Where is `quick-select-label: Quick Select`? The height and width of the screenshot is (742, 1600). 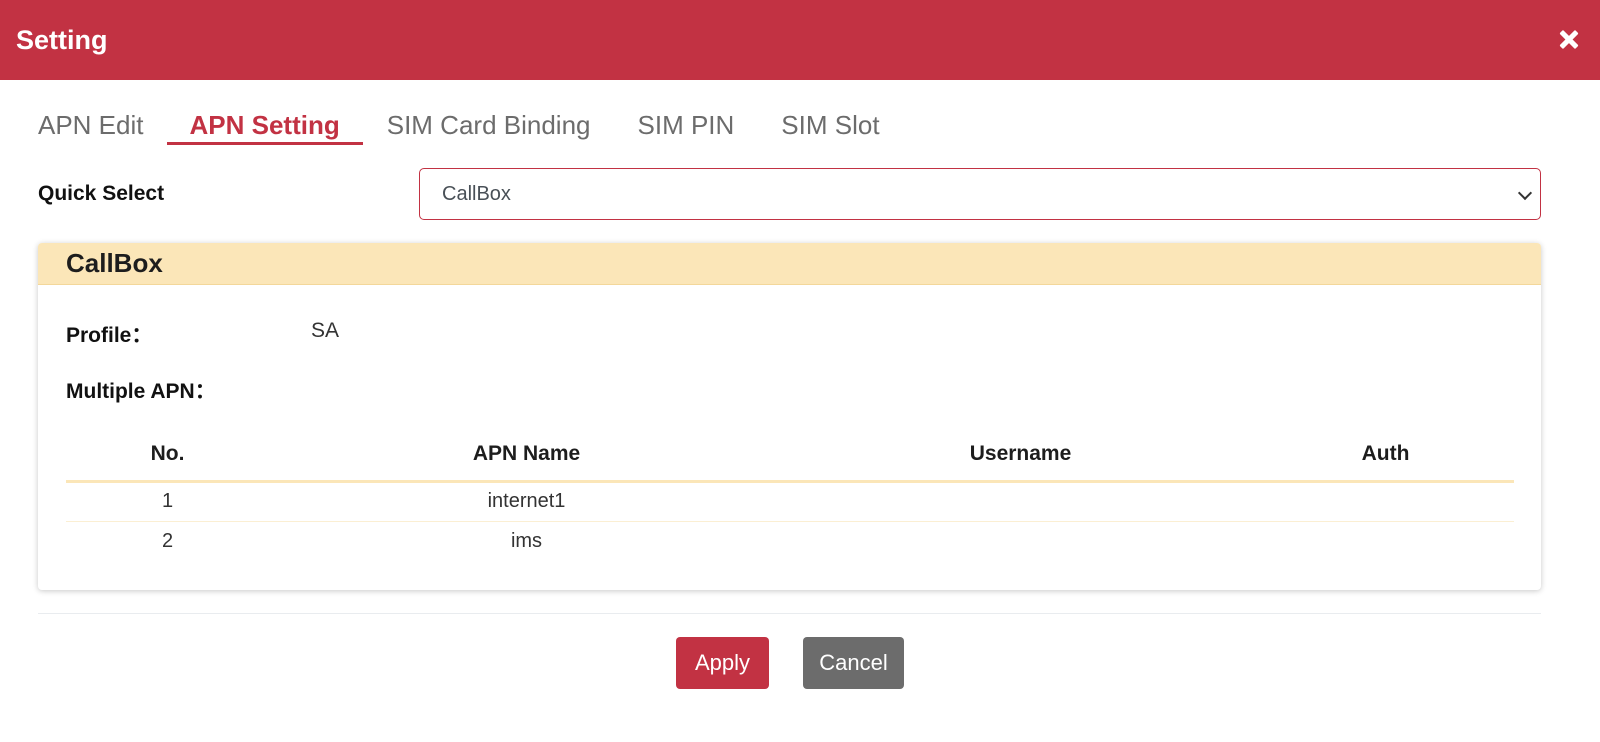
quick-select-label: Quick Select is located at coordinates (101, 193).